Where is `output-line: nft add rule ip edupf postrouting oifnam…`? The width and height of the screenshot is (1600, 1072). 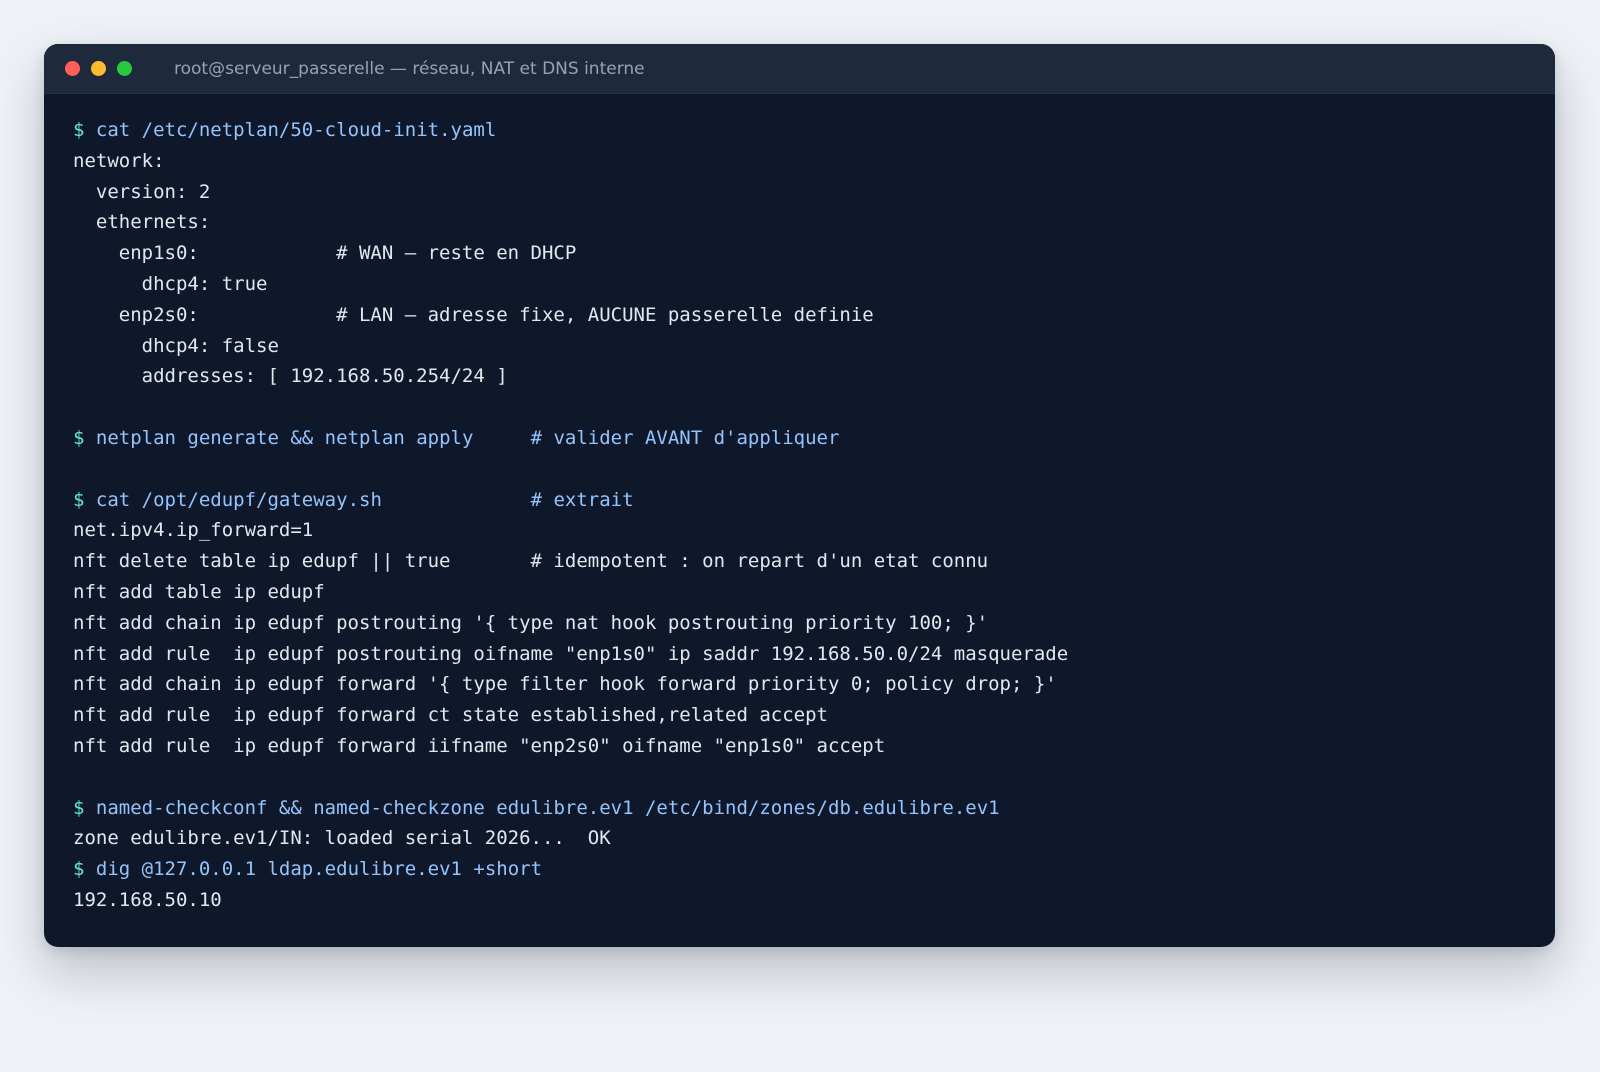 output-line: nft add rule ip edupf postrouting oifnam… is located at coordinates (571, 653).